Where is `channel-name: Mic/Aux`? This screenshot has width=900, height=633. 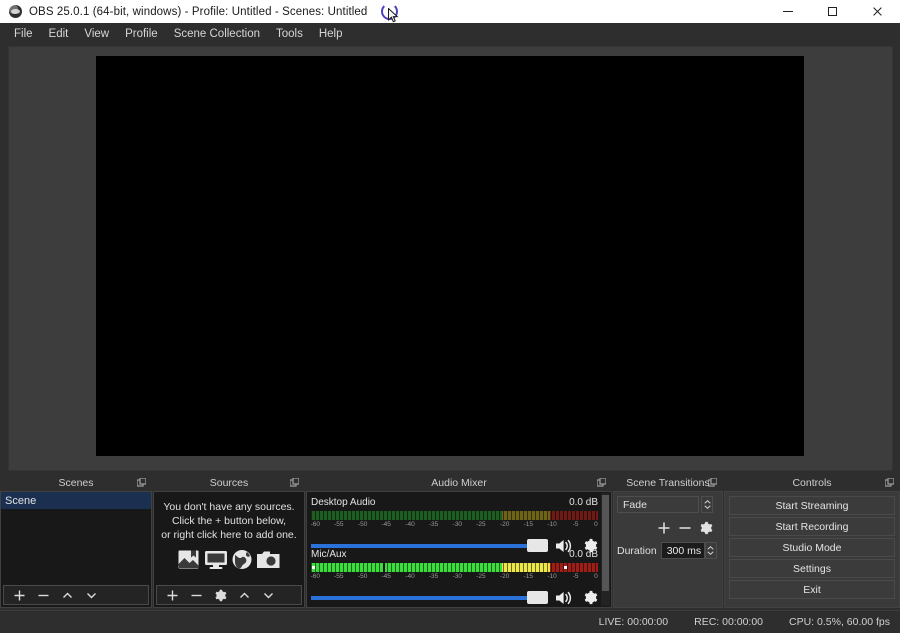
channel-name: Mic/Aux is located at coordinates (329, 554).